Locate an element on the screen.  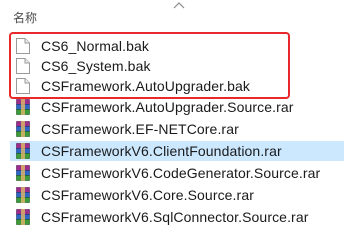
file-row: CSFramework.EF-NETCore.rar is located at coordinates (177, 129).